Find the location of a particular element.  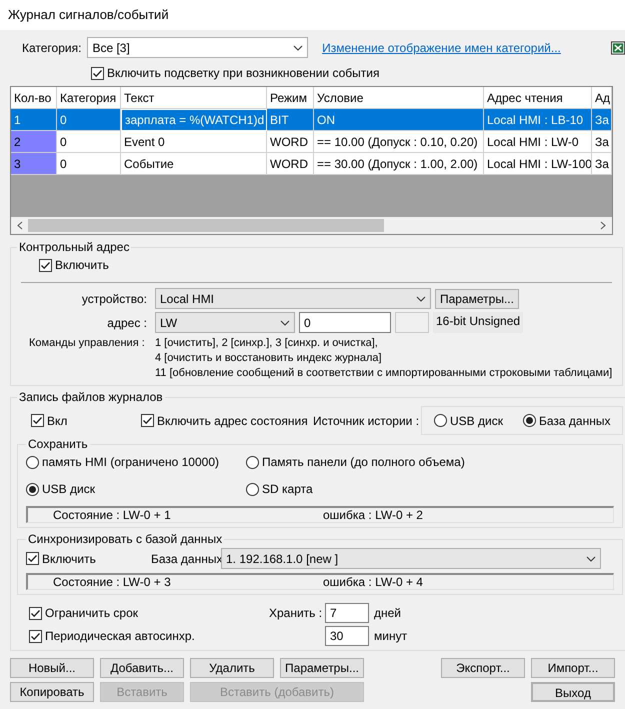

empty-field is located at coordinates (412, 322).